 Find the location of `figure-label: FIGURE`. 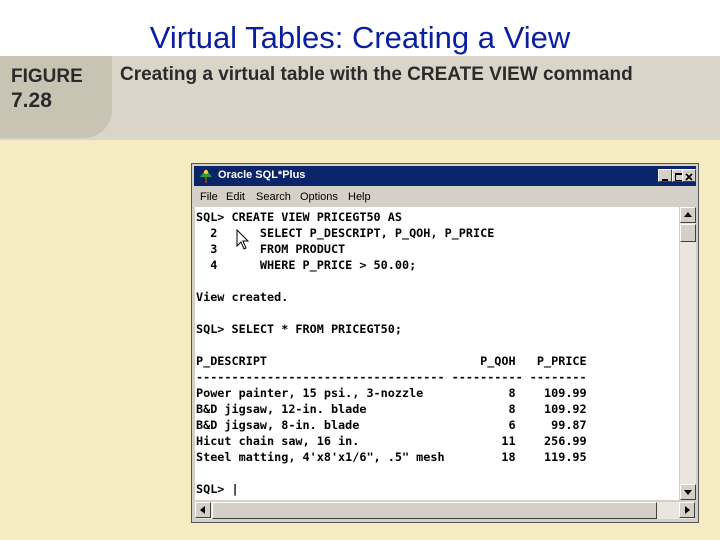

figure-label: FIGURE is located at coordinates (47, 76).